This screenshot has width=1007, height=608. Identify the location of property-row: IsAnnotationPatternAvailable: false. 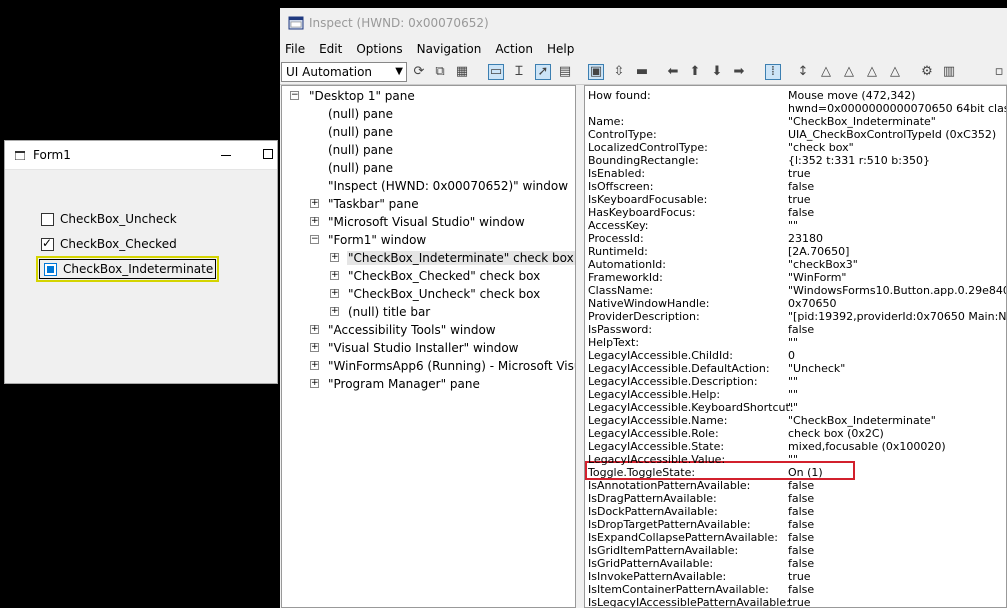
(797, 485).